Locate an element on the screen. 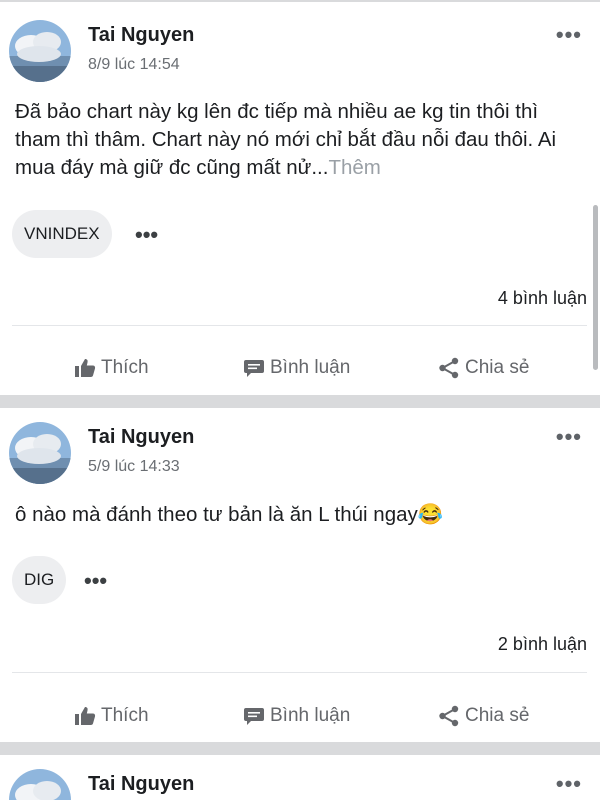 This screenshot has width=600, height=800. post-time: 5/9 lúc 14:33 is located at coordinates (134, 467).